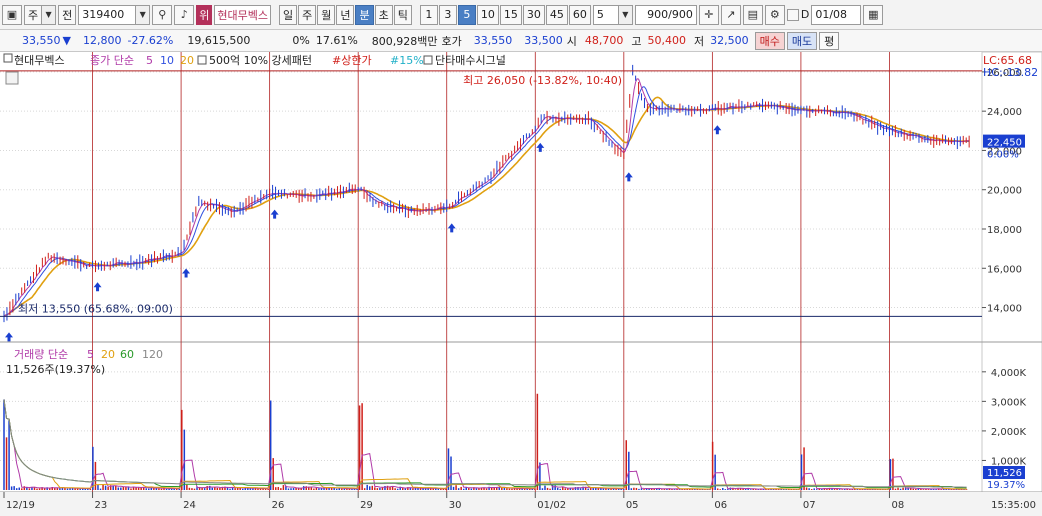  What do you see at coordinates (352, 60) in the screenshot?
I see `legend-upper-limit: #상한가` at bounding box center [352, 60].